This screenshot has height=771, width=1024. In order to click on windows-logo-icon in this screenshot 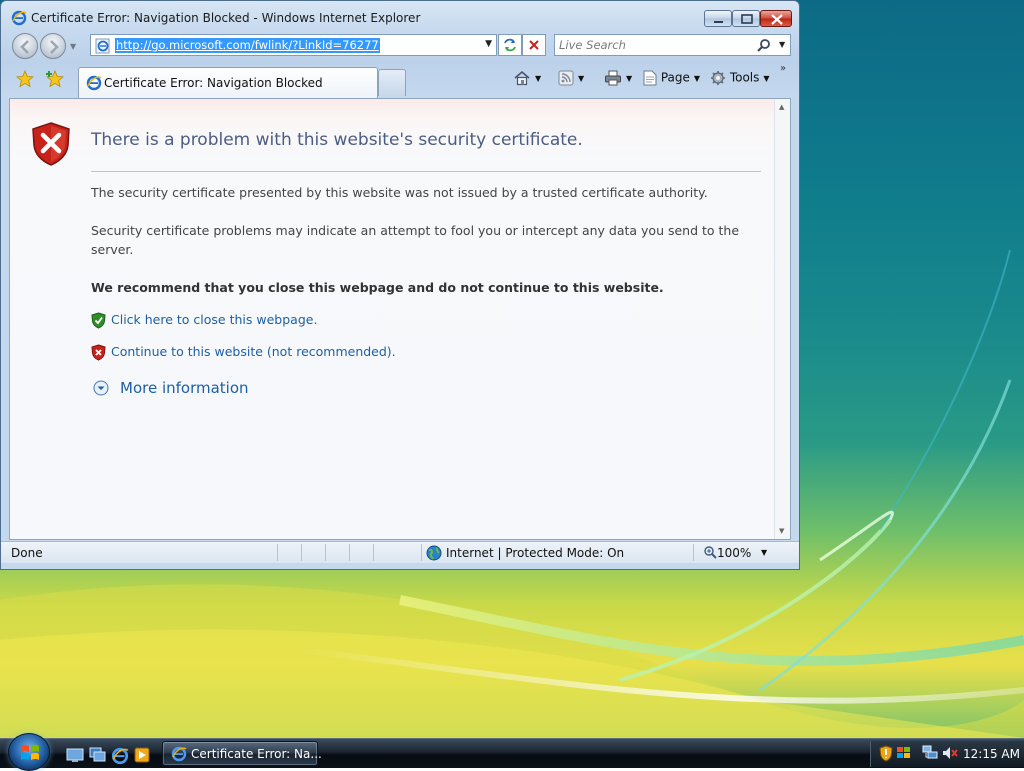, I will do `click(30, 752)`.